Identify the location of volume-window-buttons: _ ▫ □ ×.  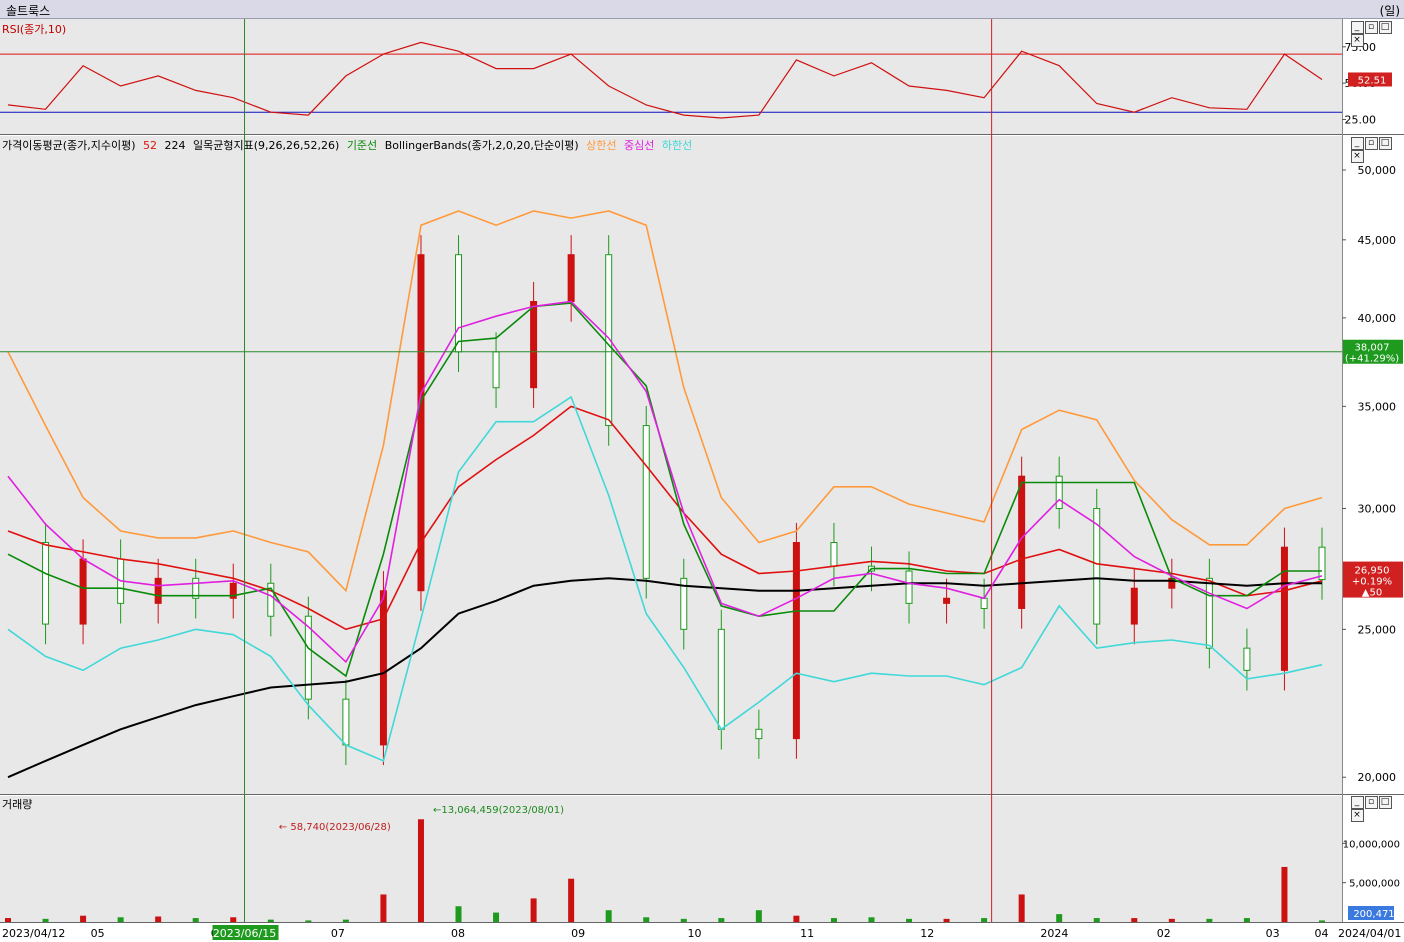
(1377, 809).